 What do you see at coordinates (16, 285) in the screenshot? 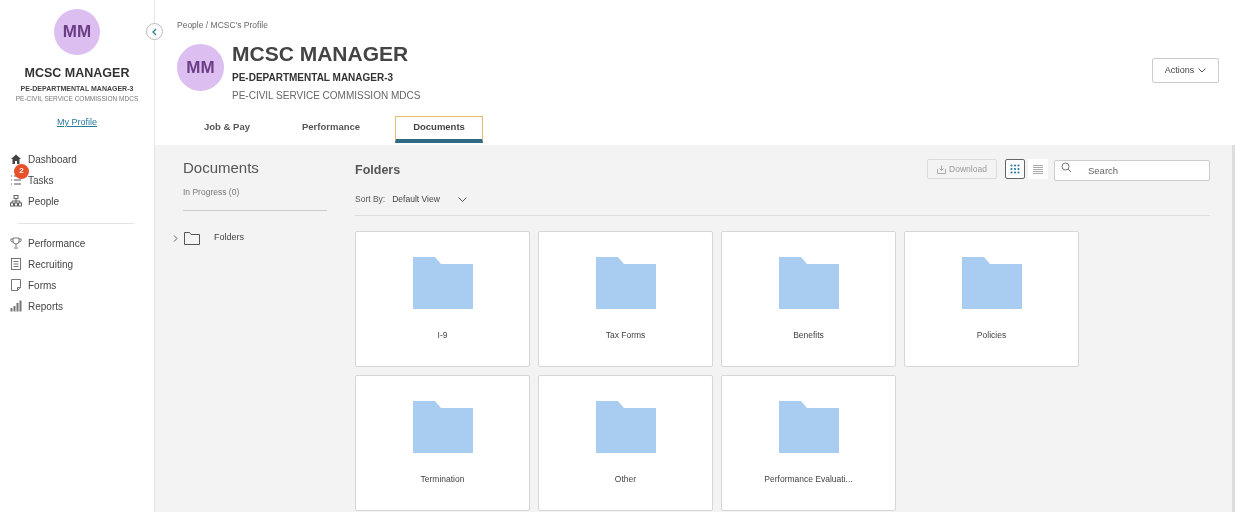
I see `form-icon` at bounding box center [16, 285].